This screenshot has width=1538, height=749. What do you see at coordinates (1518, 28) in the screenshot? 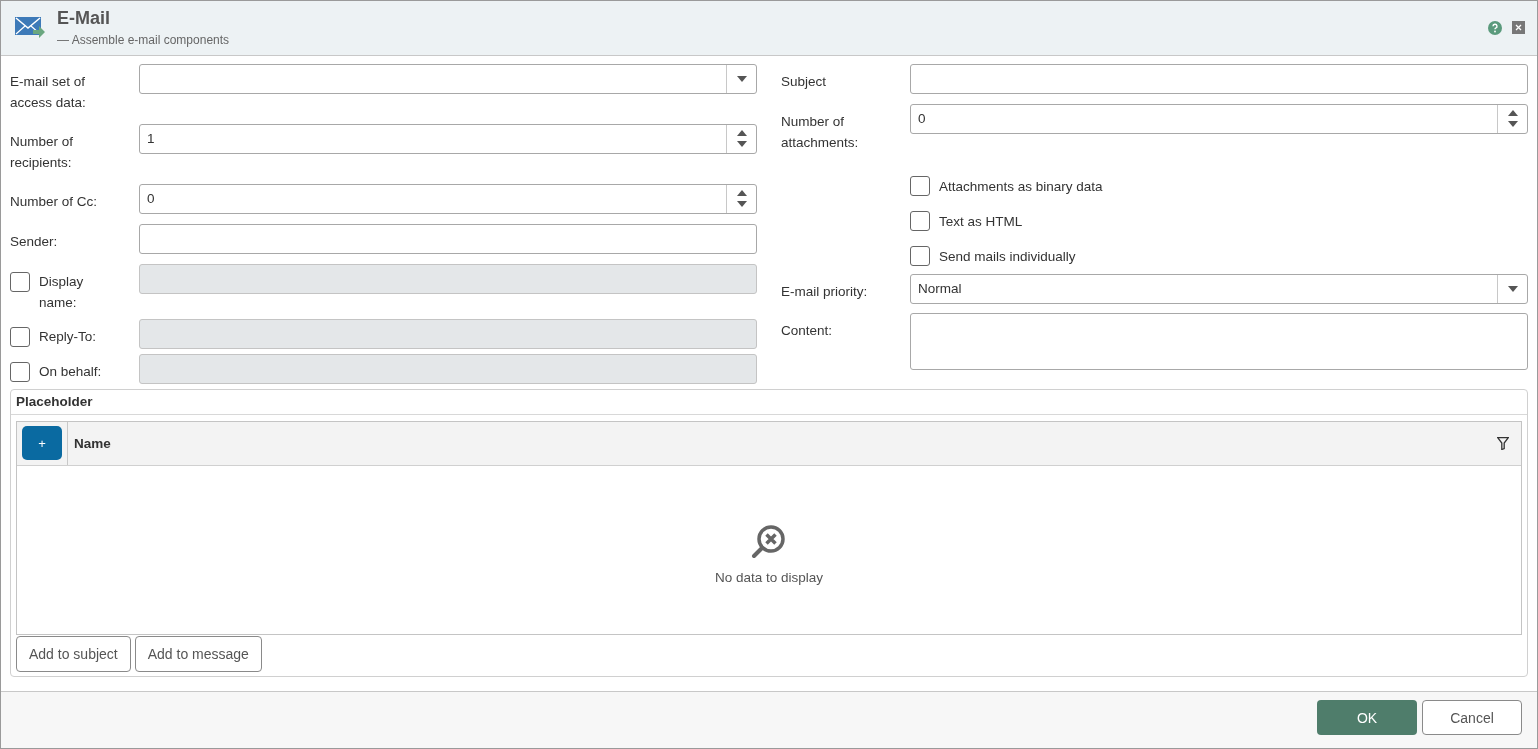
I see `close-icon` at bounding box center [1518, 28].